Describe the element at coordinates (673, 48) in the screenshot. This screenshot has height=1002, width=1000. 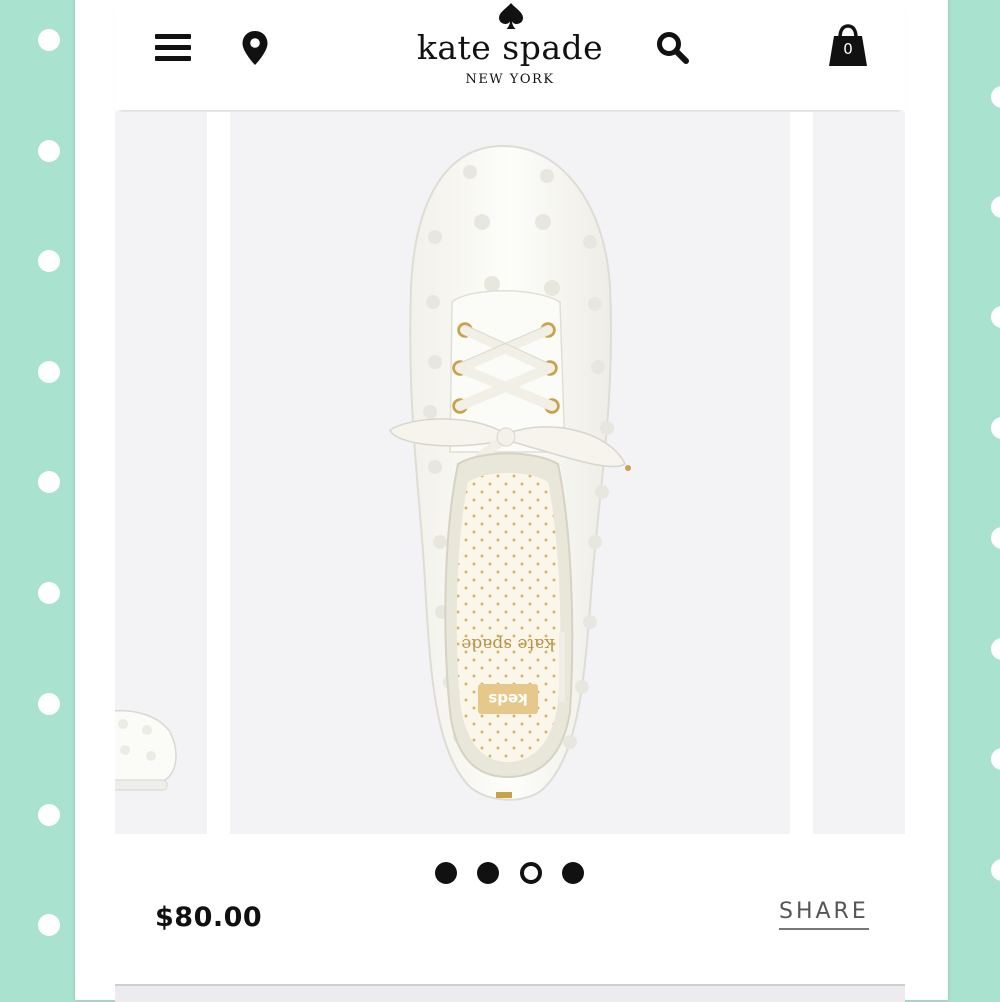
I see `search-icon` at that location.